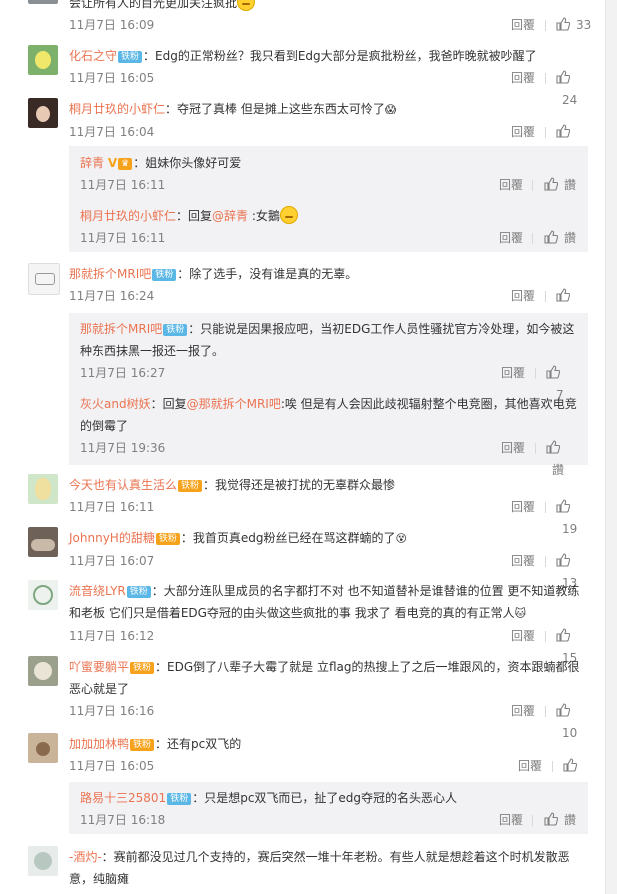  Describe the element at coordinates (570, 820) in the screenshot. I see `like-label: 讚` at that location.